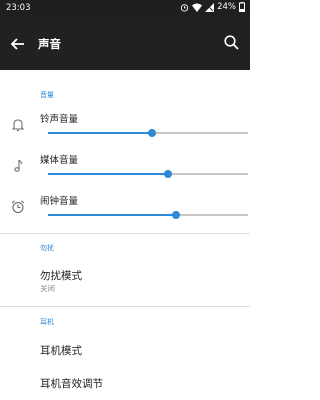 This screenshot has height=400, width=320. Describe the element at coordinates (125, 383) in the screenshot. I see `earphone-sound-tuning-item: 耳机音效调节` at that location.